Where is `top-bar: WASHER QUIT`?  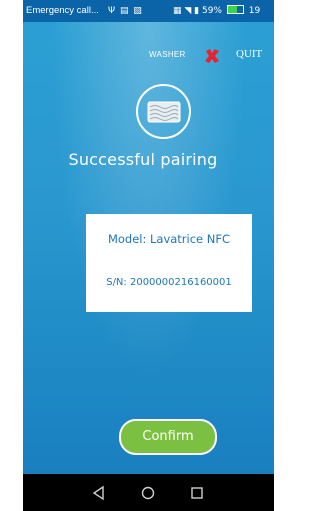
top-bar: WASHER QUIT is located at coordinates (148, 44).